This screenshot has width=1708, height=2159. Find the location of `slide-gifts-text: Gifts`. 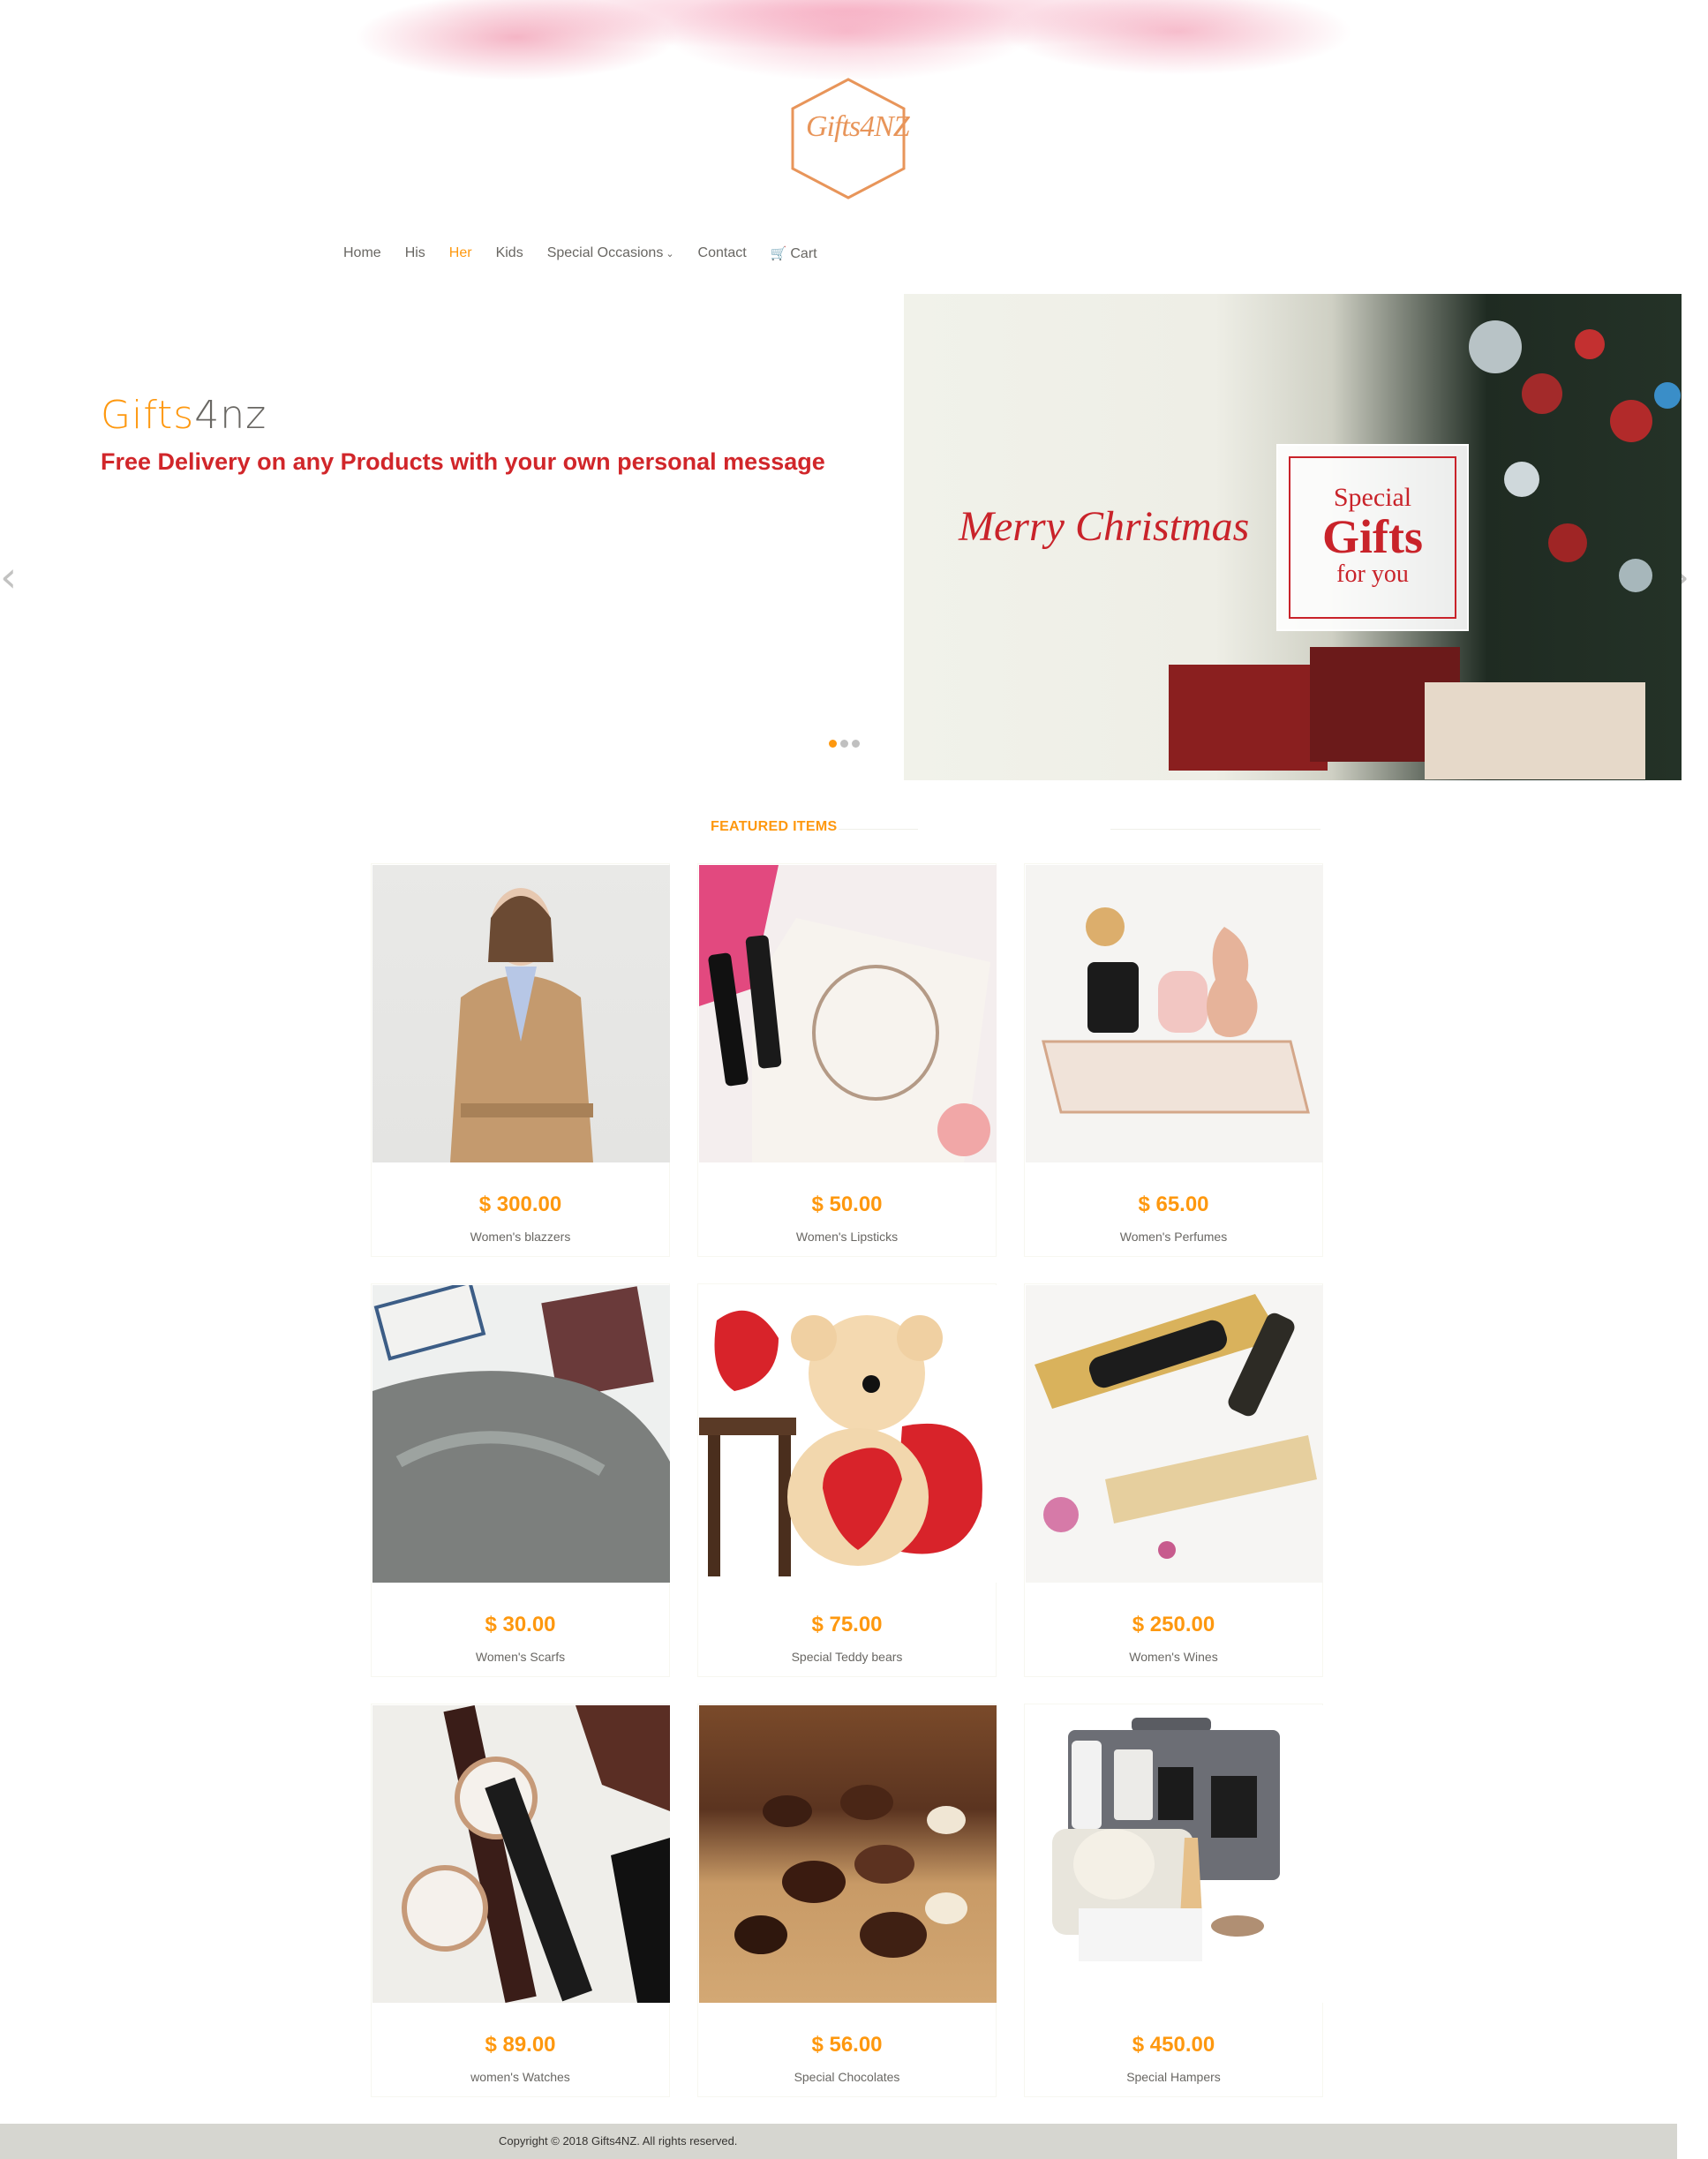

slide-gifts-text: Gifts is located at coordinates (1373, 536).